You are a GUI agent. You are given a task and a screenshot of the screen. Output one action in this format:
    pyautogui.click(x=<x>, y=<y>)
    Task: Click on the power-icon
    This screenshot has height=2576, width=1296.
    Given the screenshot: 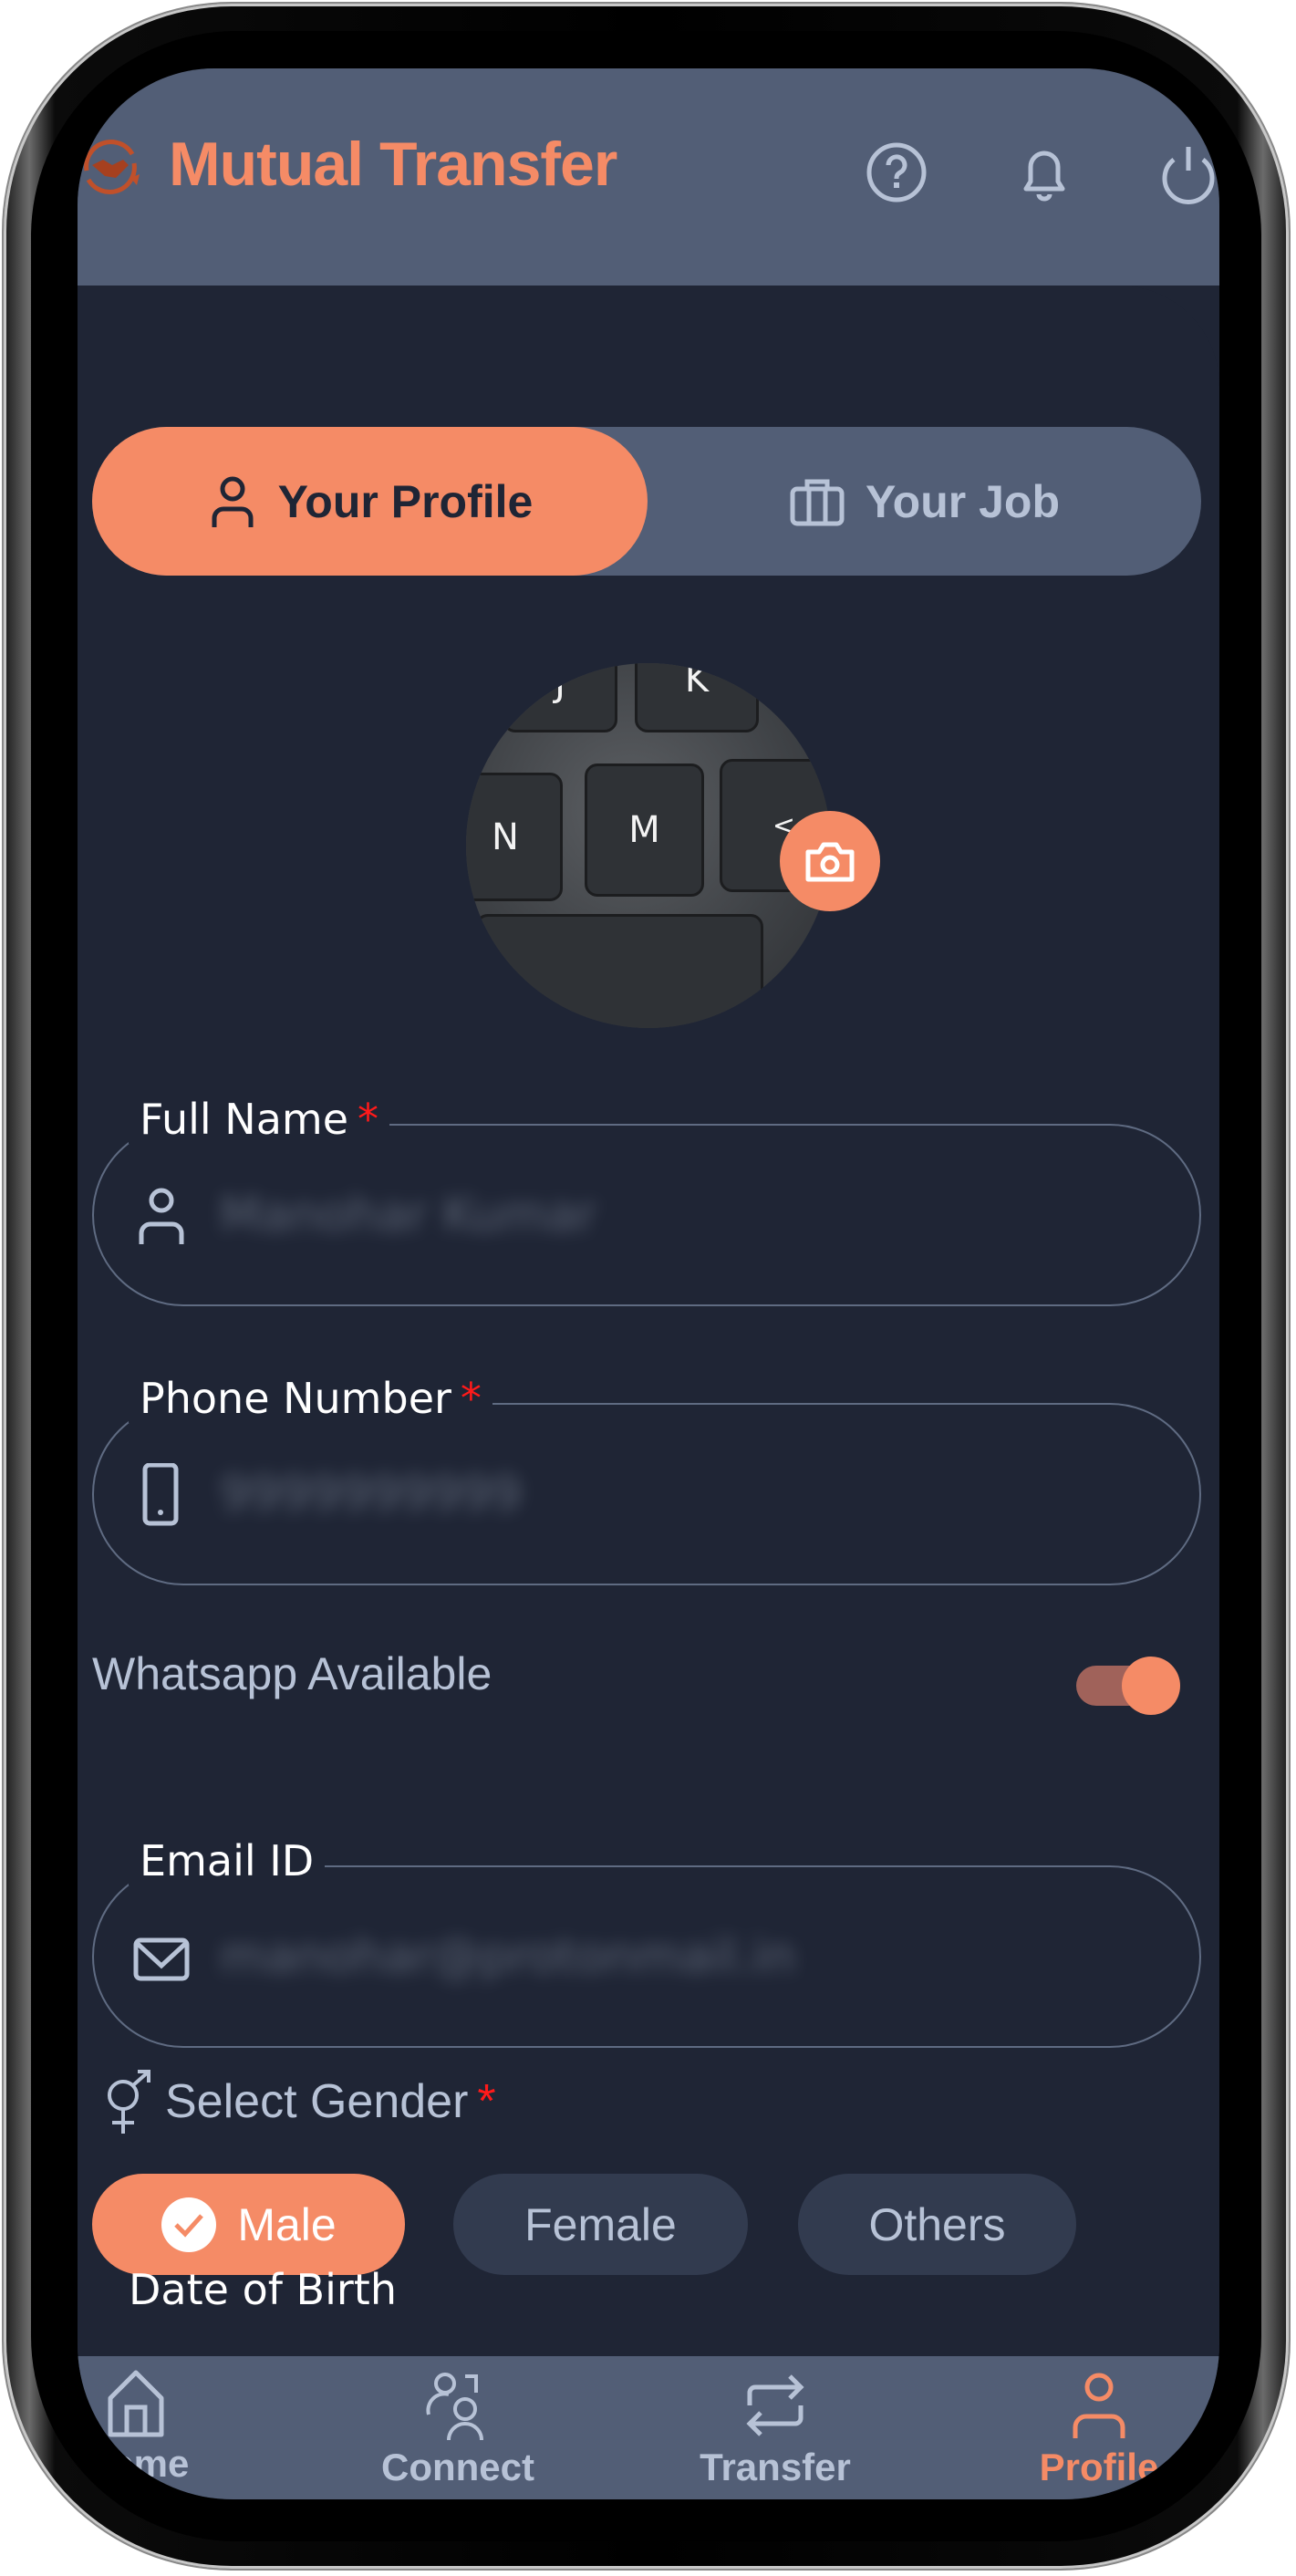 What is the action you would take?
    pyautogui.click(x=1186, y=172)
    